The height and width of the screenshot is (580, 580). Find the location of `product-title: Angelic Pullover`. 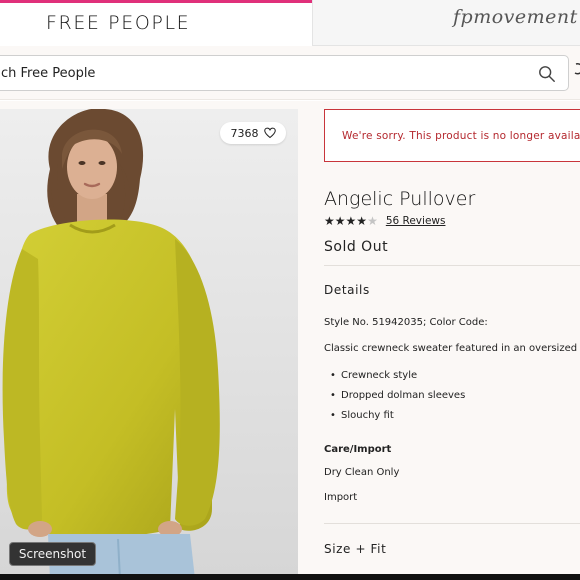

product-title: Angelic Pullover is located at coordinates (400, 199).